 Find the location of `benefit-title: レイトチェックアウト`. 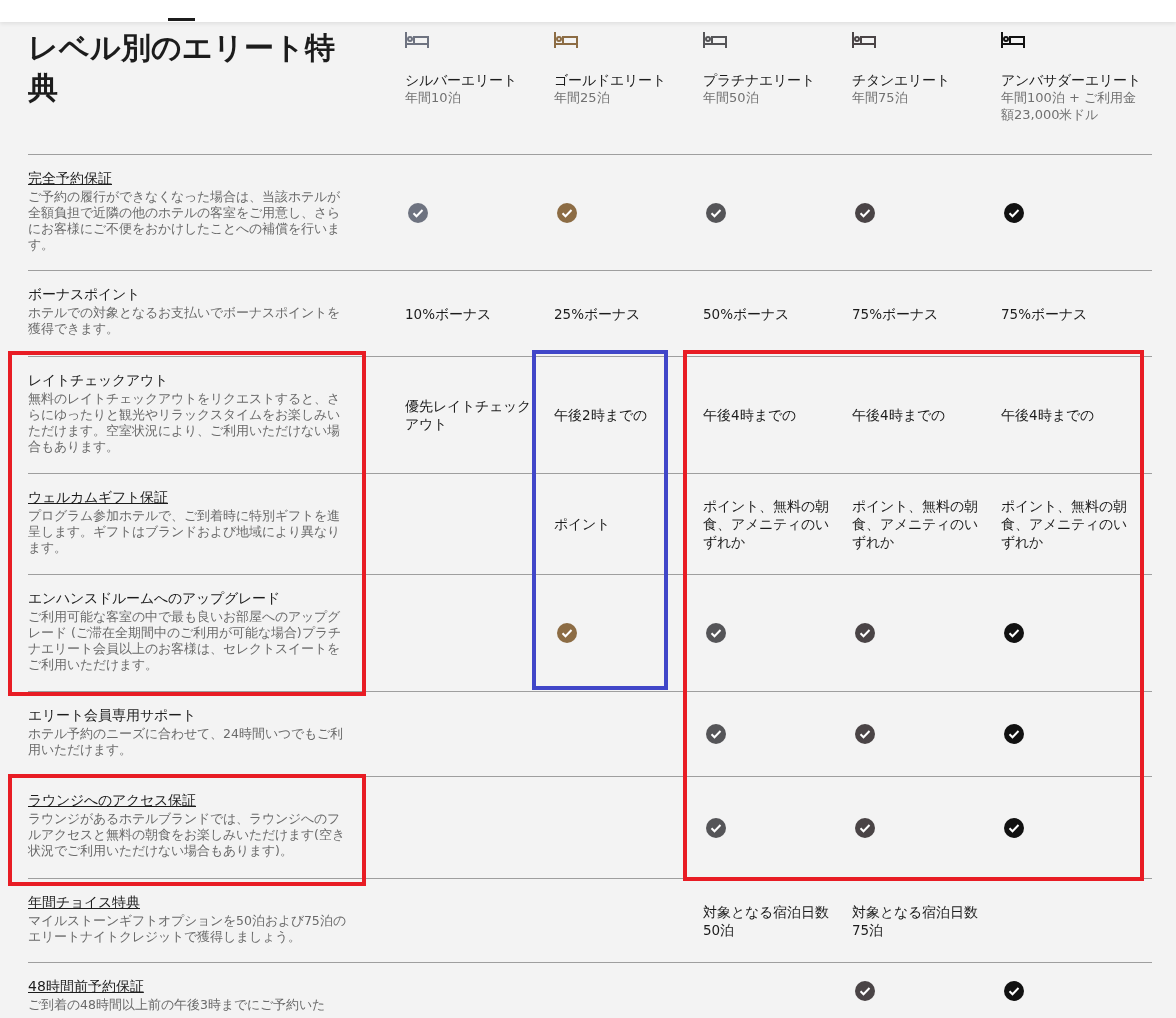

benefit-title: レイトチェックアウト is located at coordinates (98, 380).